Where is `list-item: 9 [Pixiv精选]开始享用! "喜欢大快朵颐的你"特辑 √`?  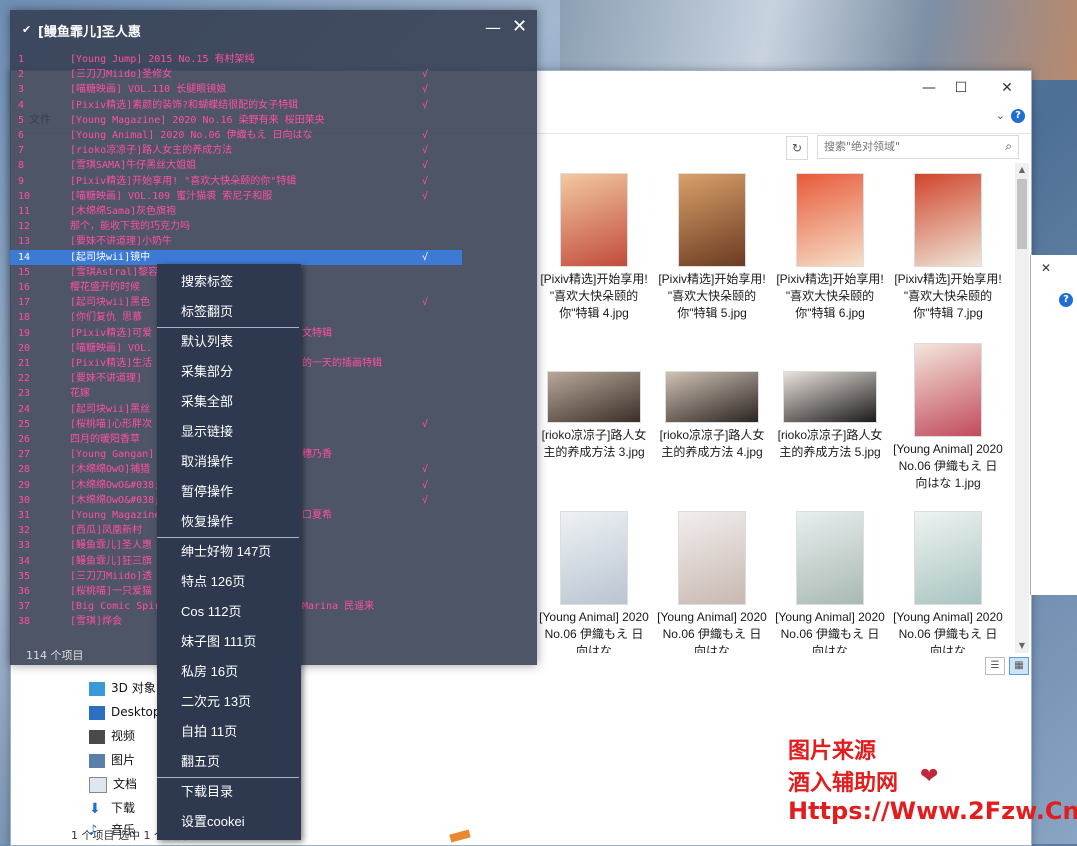
list-item: 9 [Pixiv精选]开始享用! "喜欢大快朵颐的你"特辑 √ is located at coordinates (273, 181).